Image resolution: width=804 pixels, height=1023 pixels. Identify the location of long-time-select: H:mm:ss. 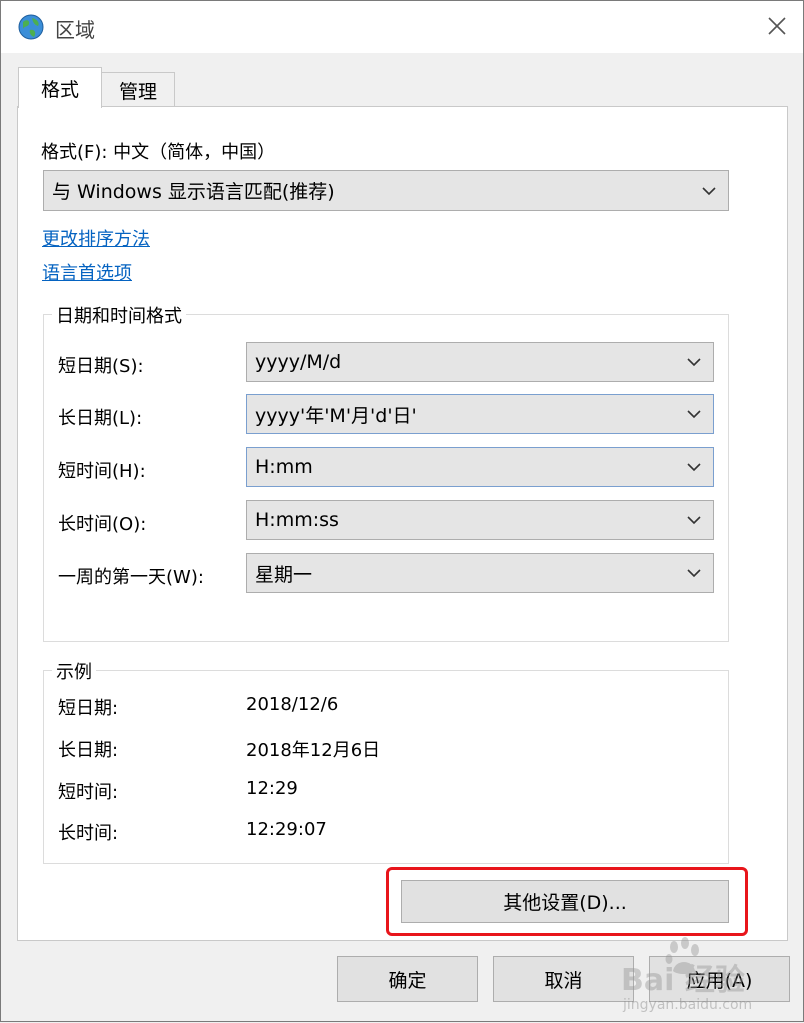
(480, 520).